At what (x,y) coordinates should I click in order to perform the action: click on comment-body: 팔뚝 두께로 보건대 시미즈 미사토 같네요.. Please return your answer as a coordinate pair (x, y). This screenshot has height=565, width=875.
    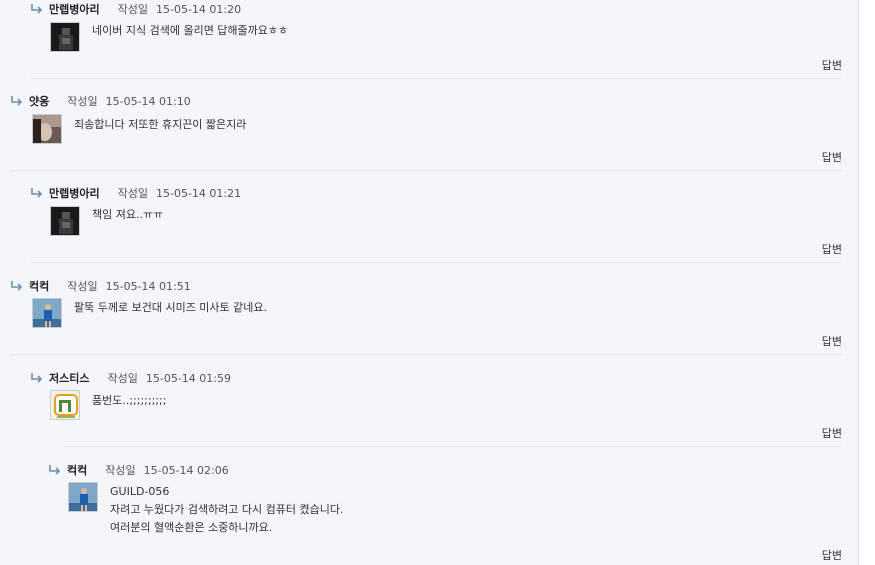
    Looking at the image, I should click on (170, 308).